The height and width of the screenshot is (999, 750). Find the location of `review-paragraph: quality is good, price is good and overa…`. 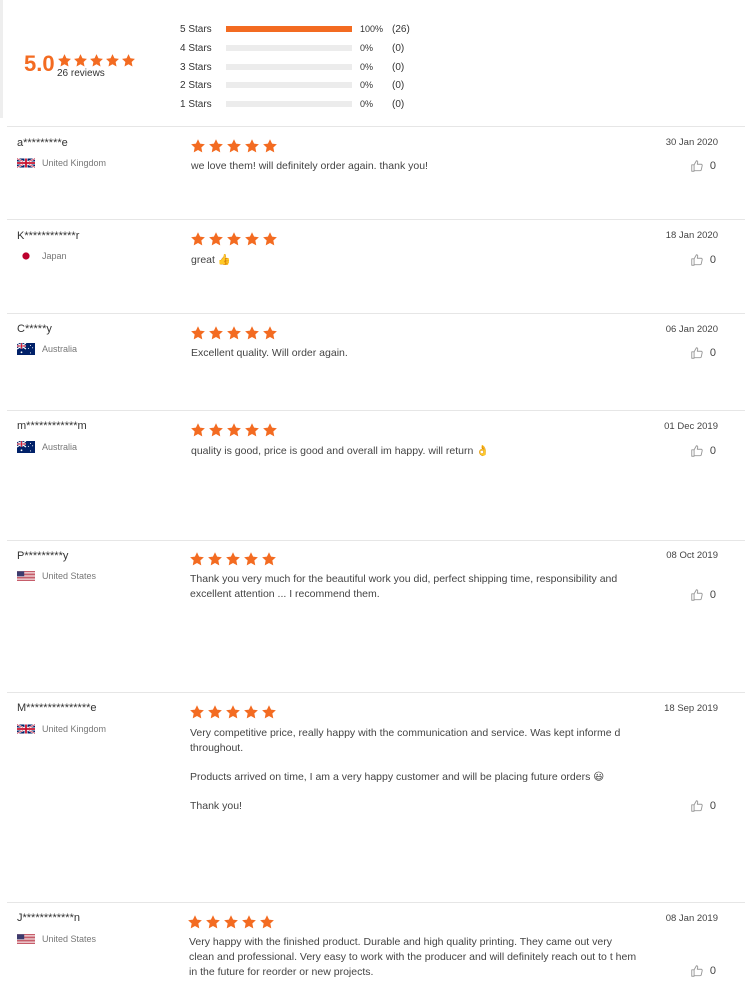

review-paragraph: quality is good, price is good and overa… is located at coordinates (340, 451).